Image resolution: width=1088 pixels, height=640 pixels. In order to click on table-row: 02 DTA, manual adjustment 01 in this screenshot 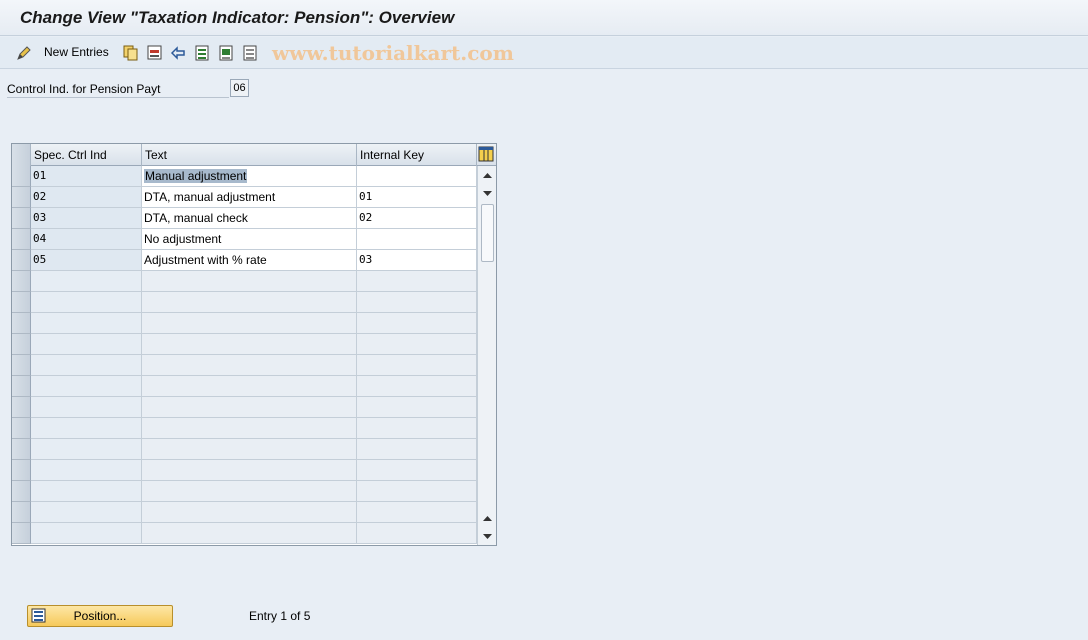, I will do `click(244, 197)`.